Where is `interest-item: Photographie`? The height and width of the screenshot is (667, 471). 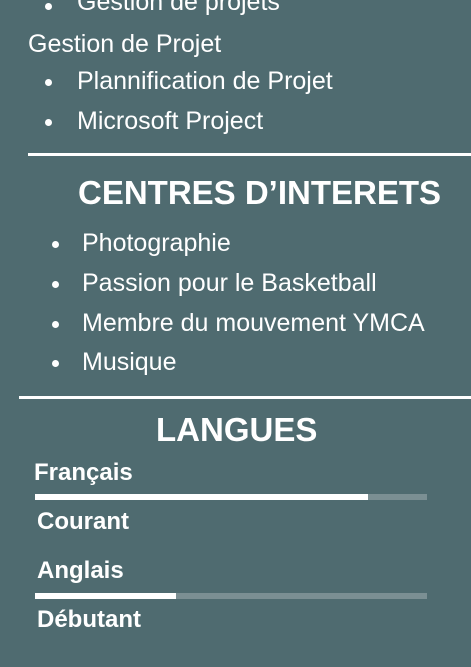
interest-item: Photographie is located at coordinates (156, 243).